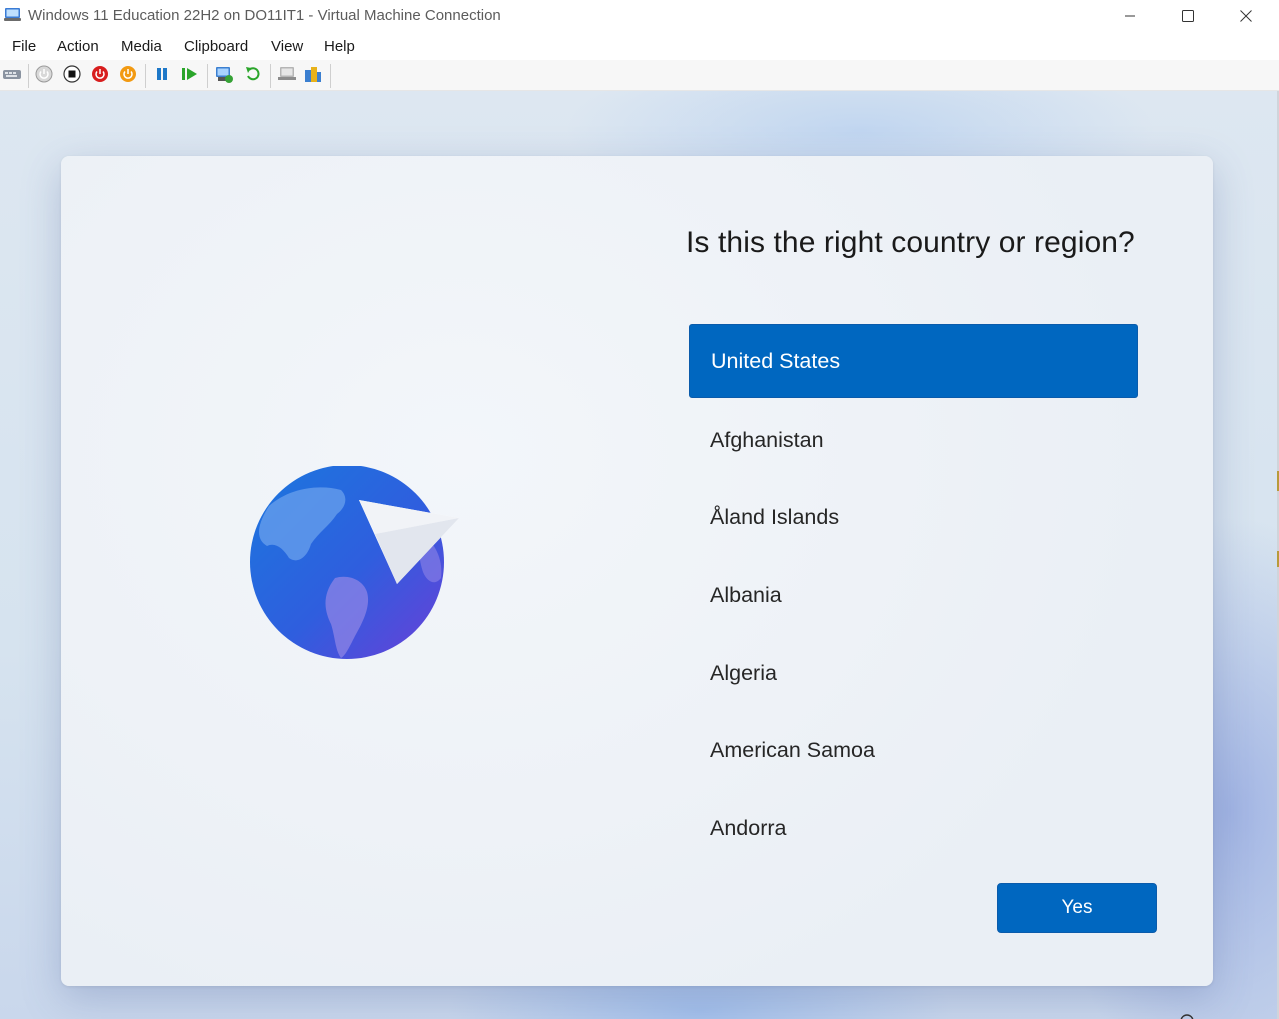  I want to click on menu-view: View, so click(287, 46).